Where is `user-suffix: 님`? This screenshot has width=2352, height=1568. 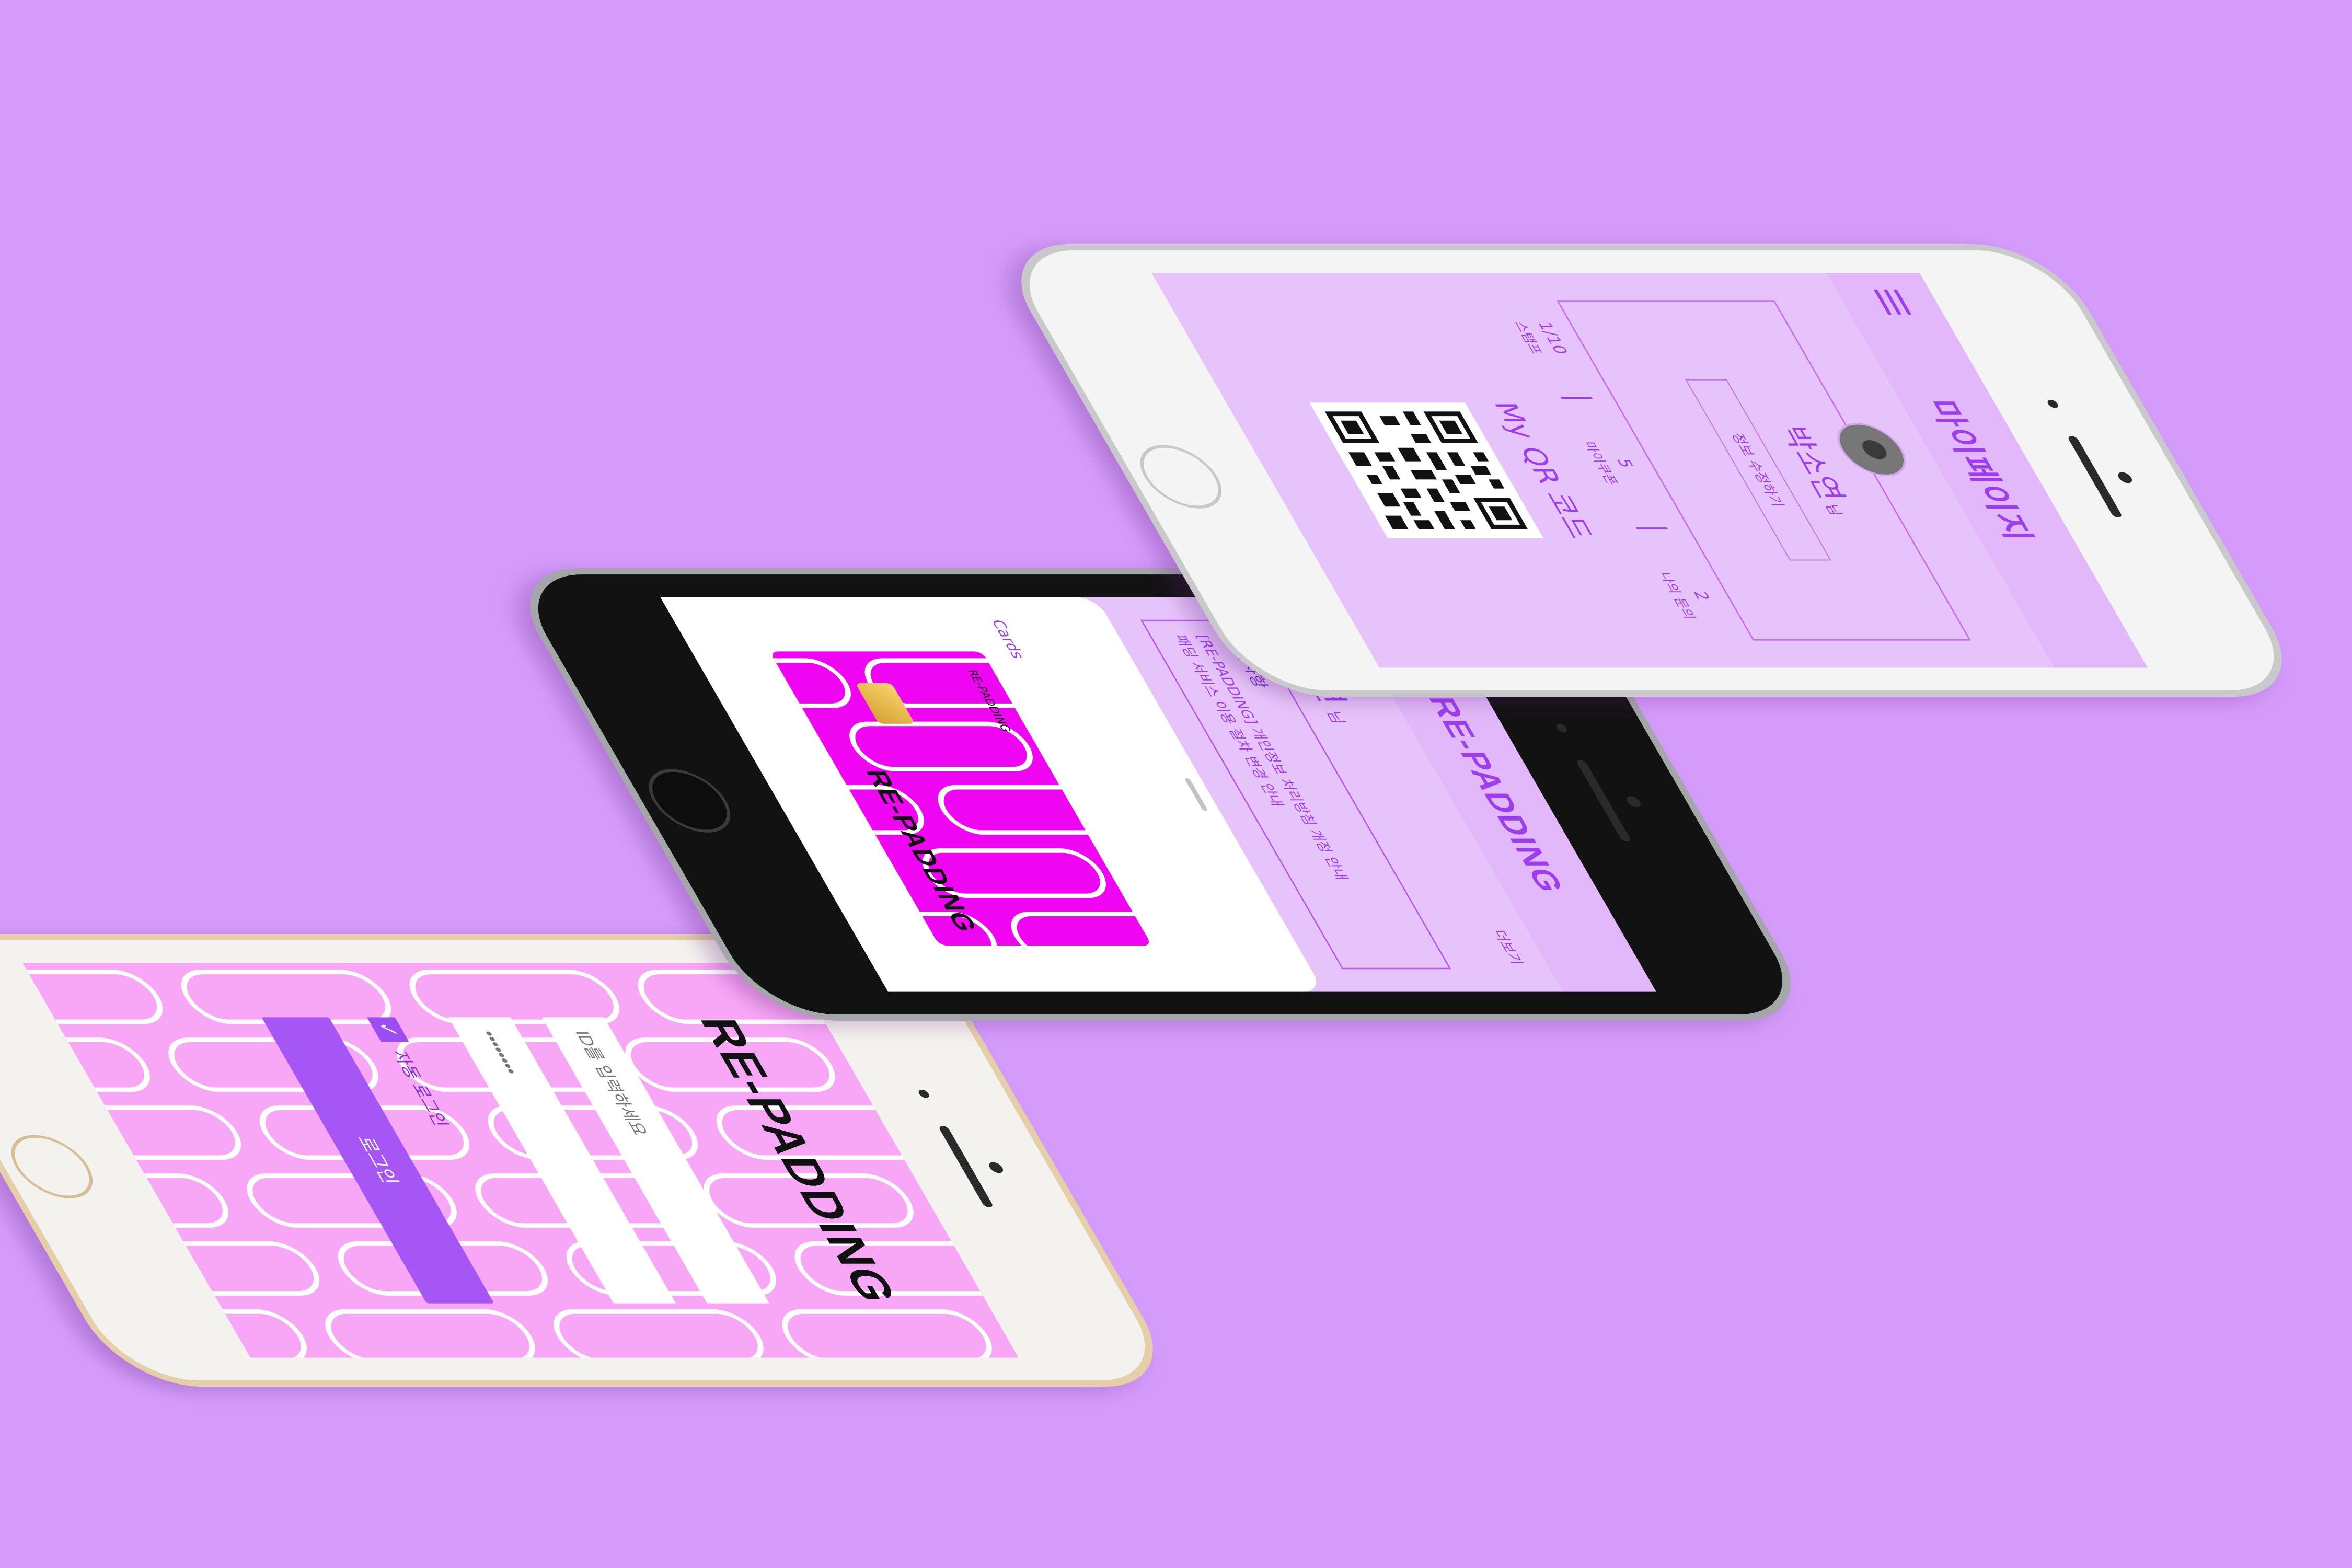
user-suffix: 님 is located at coordinates (1336, 717).